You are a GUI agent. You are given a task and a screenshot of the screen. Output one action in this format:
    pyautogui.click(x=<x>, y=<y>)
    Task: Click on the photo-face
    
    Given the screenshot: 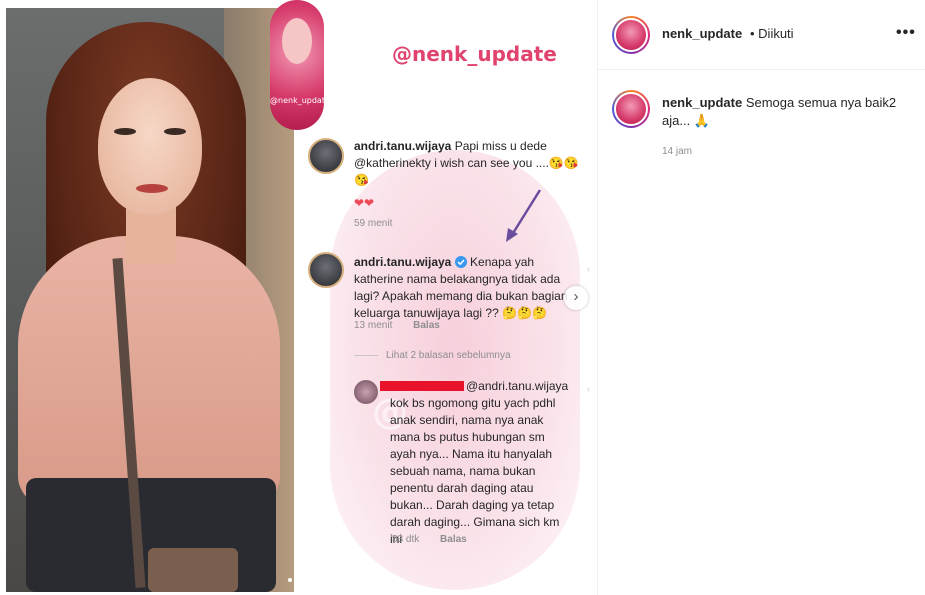 What is the action you would take?
    pyautogui.click(x=150, y=146)
    